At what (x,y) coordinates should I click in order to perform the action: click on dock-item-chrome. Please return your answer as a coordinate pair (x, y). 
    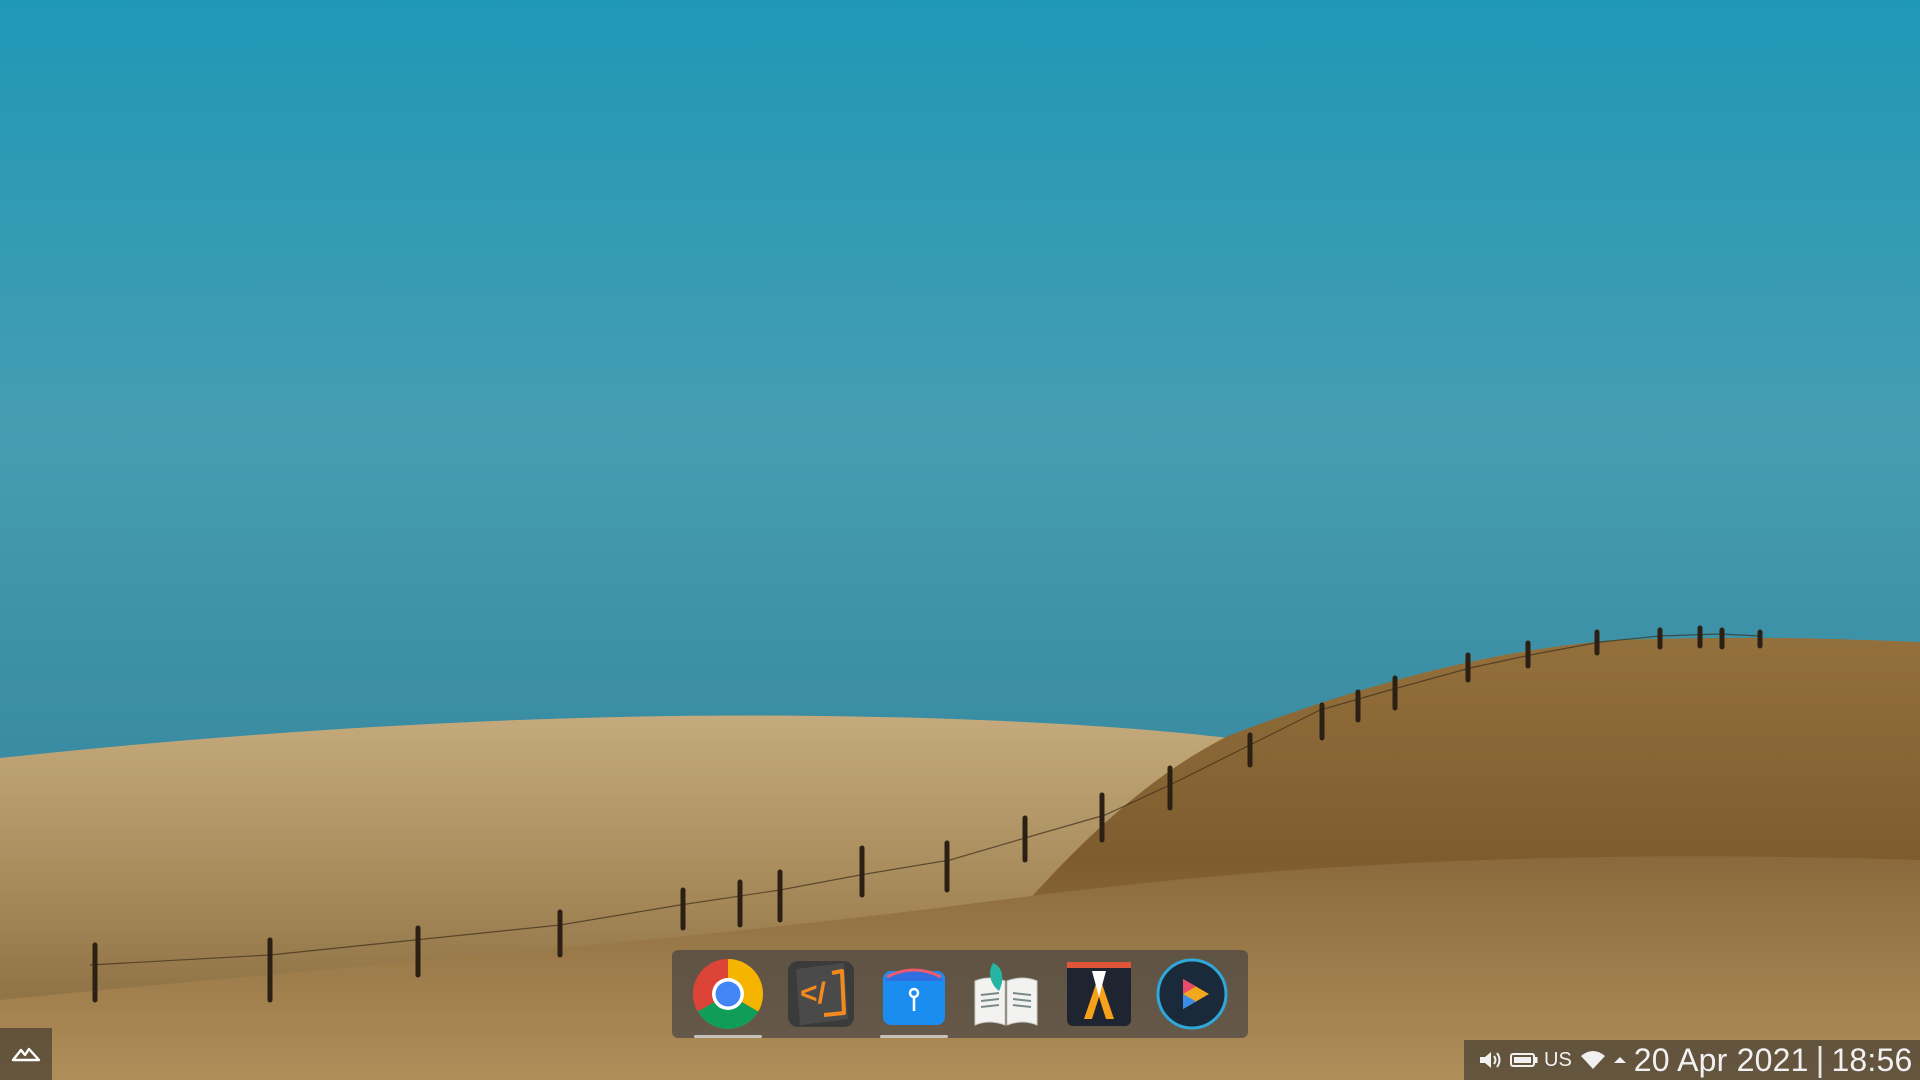
    Looking at the image, I should click on (728, 996).